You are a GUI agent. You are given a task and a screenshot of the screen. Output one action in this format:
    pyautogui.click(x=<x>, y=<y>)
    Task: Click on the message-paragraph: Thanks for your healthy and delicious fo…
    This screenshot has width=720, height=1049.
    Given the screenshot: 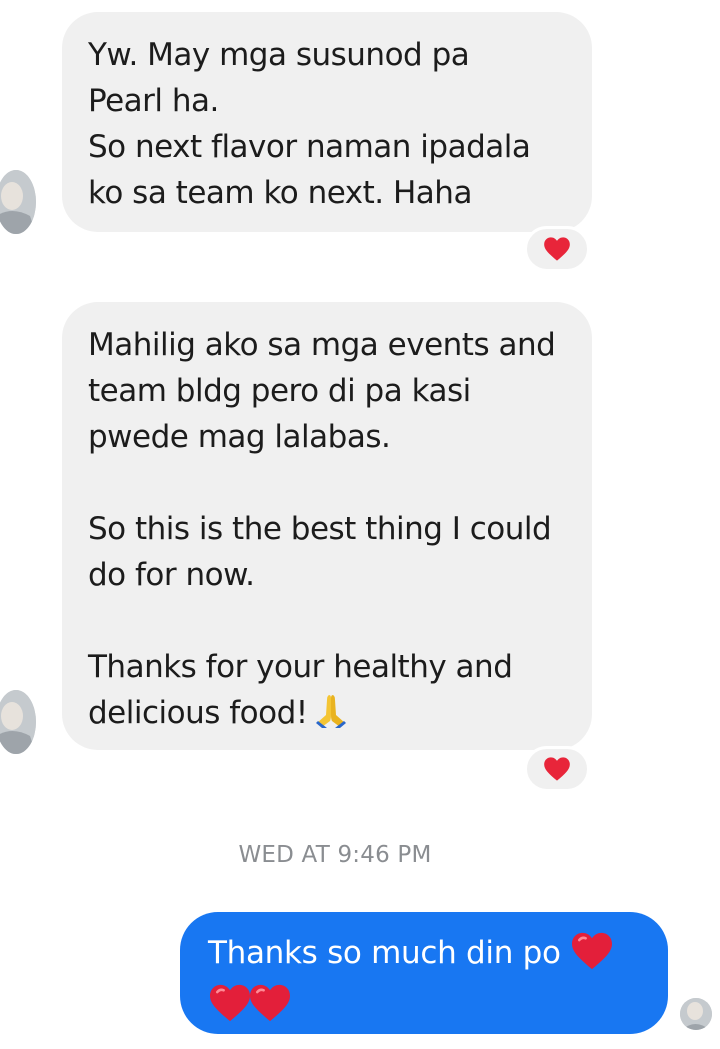 What is the action you would take?
    pyautogui.click(x=327, y=693)
    